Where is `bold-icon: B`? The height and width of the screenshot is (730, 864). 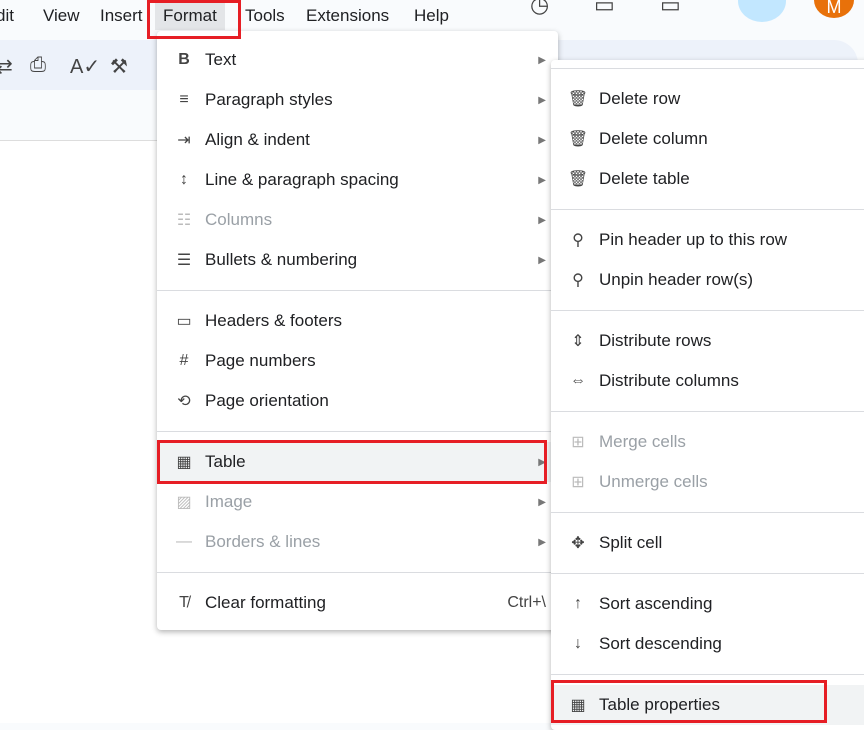 bold-icon: B is located at coordinates (184, 59).